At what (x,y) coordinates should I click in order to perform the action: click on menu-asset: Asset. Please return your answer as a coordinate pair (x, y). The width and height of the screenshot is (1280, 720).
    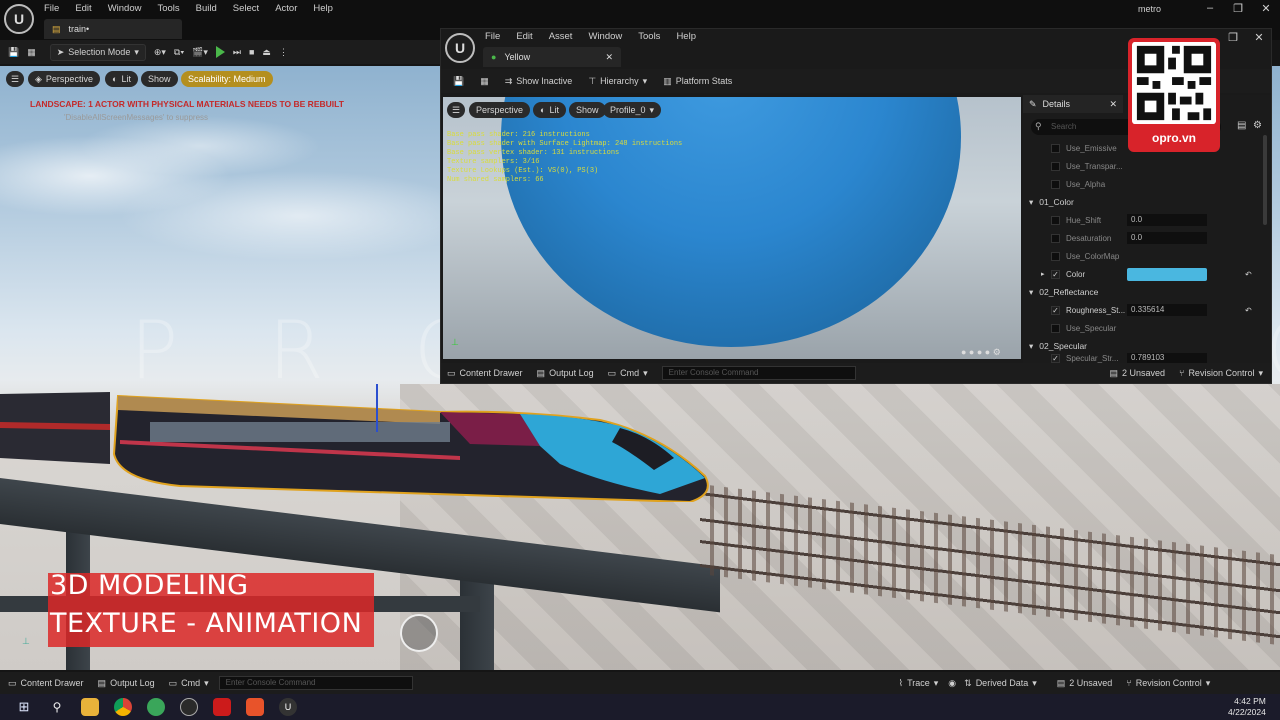
    Looking at the image, I should click on (561, 36).